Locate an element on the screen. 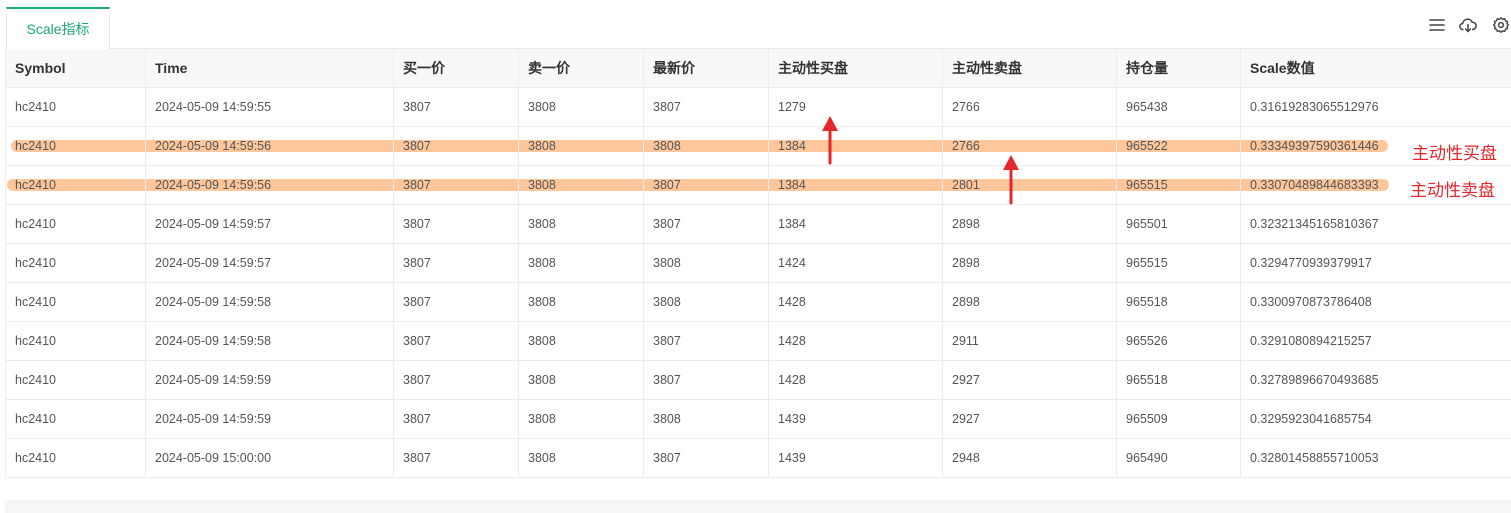 The height and width of the screenshot is (513, 1511). up-arrow-active-buy is located at coordinates (830, 140).